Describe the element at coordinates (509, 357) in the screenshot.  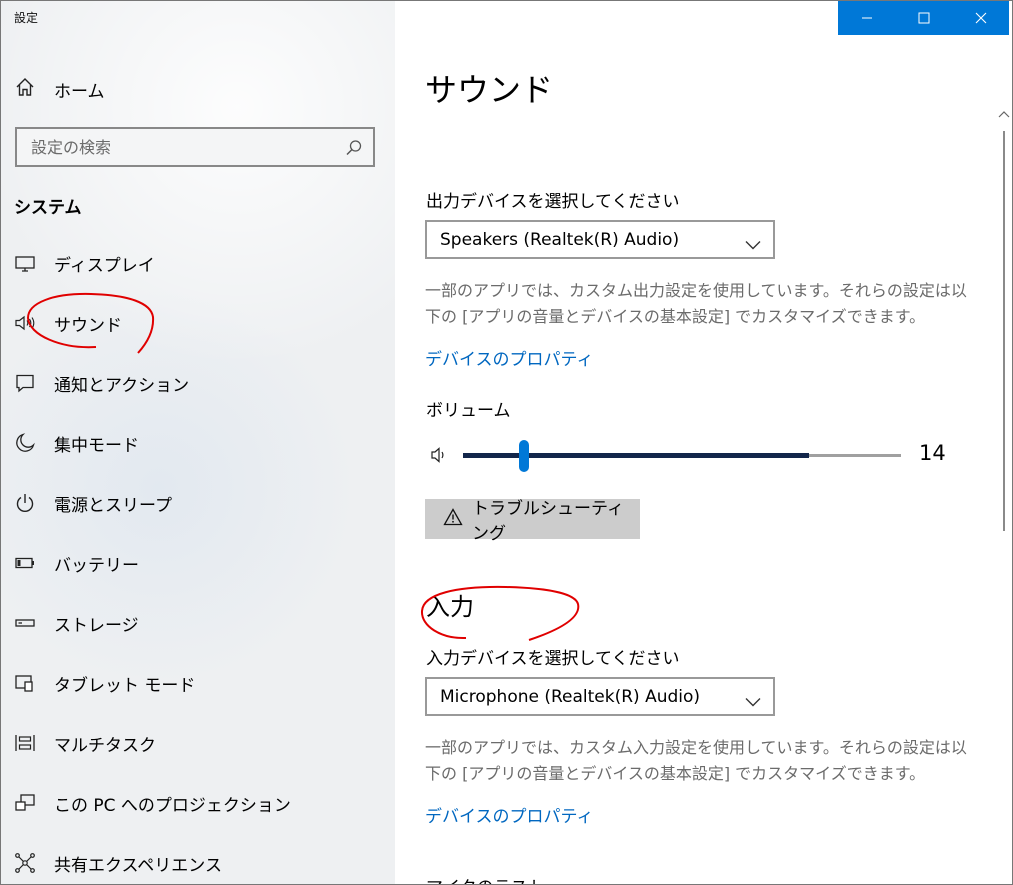
I see `output-device-properties-link: デバイスのプロパティ` at that location.